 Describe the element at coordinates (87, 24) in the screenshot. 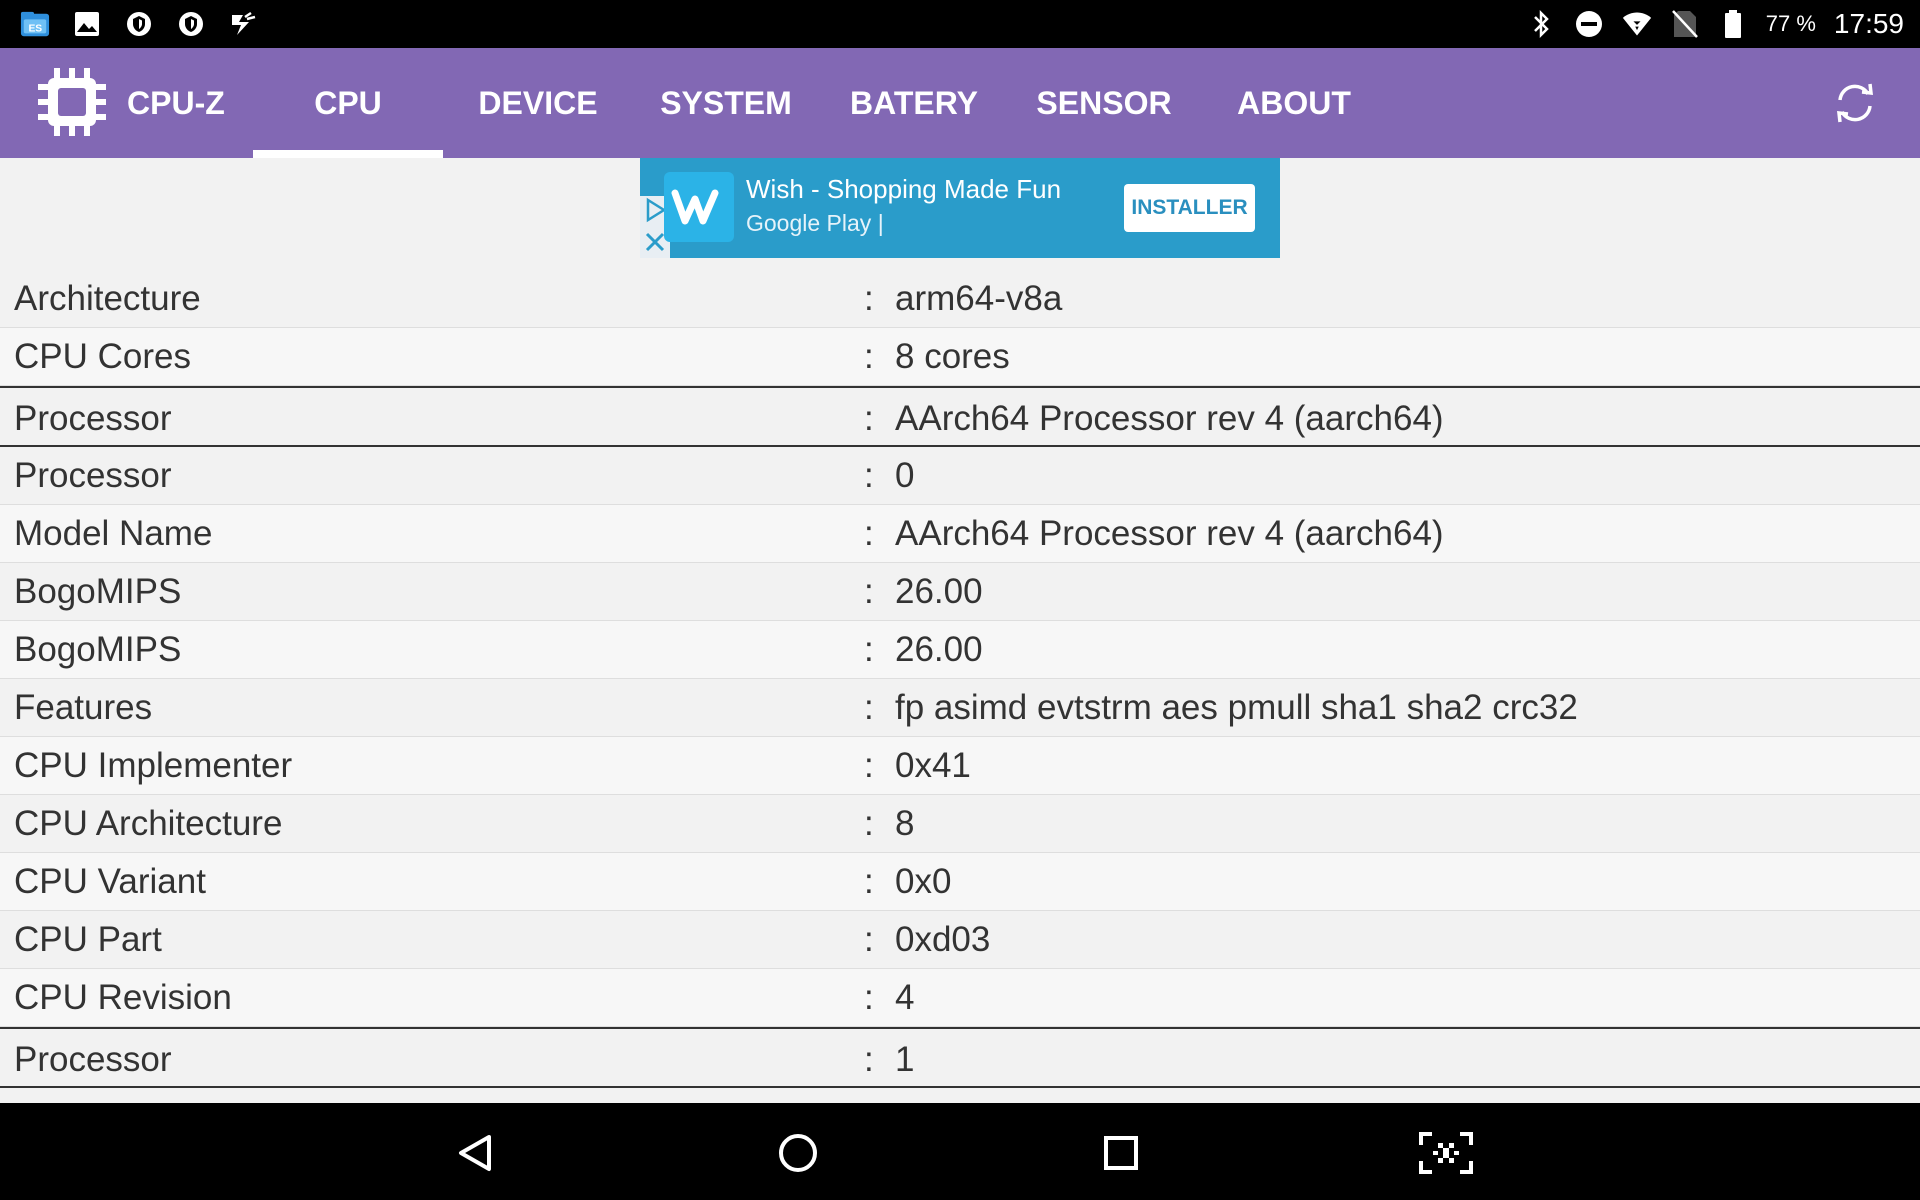

I see `image-icon` at that location.